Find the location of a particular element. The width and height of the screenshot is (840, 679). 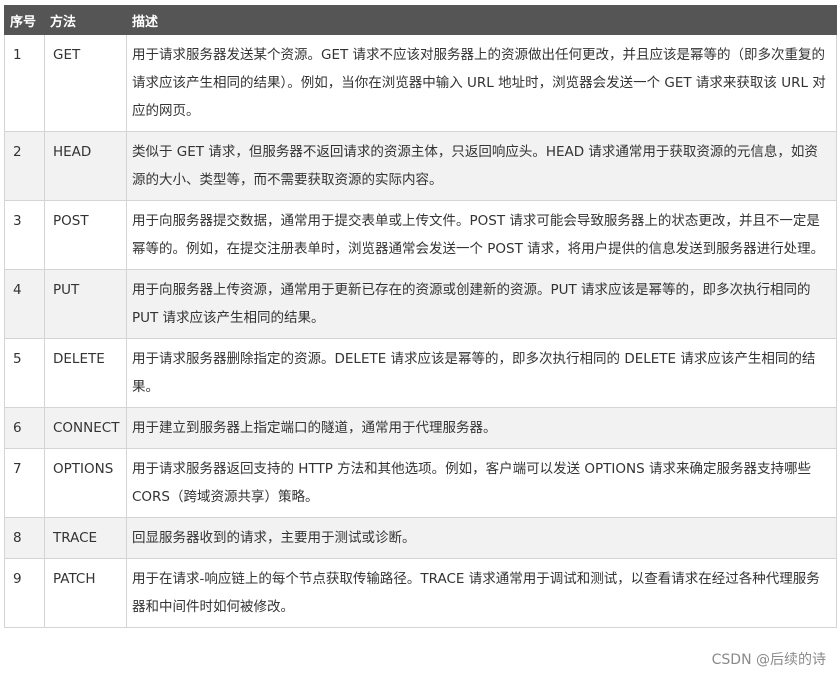

row-method: CONNECT is located at coordinates (85, 428).